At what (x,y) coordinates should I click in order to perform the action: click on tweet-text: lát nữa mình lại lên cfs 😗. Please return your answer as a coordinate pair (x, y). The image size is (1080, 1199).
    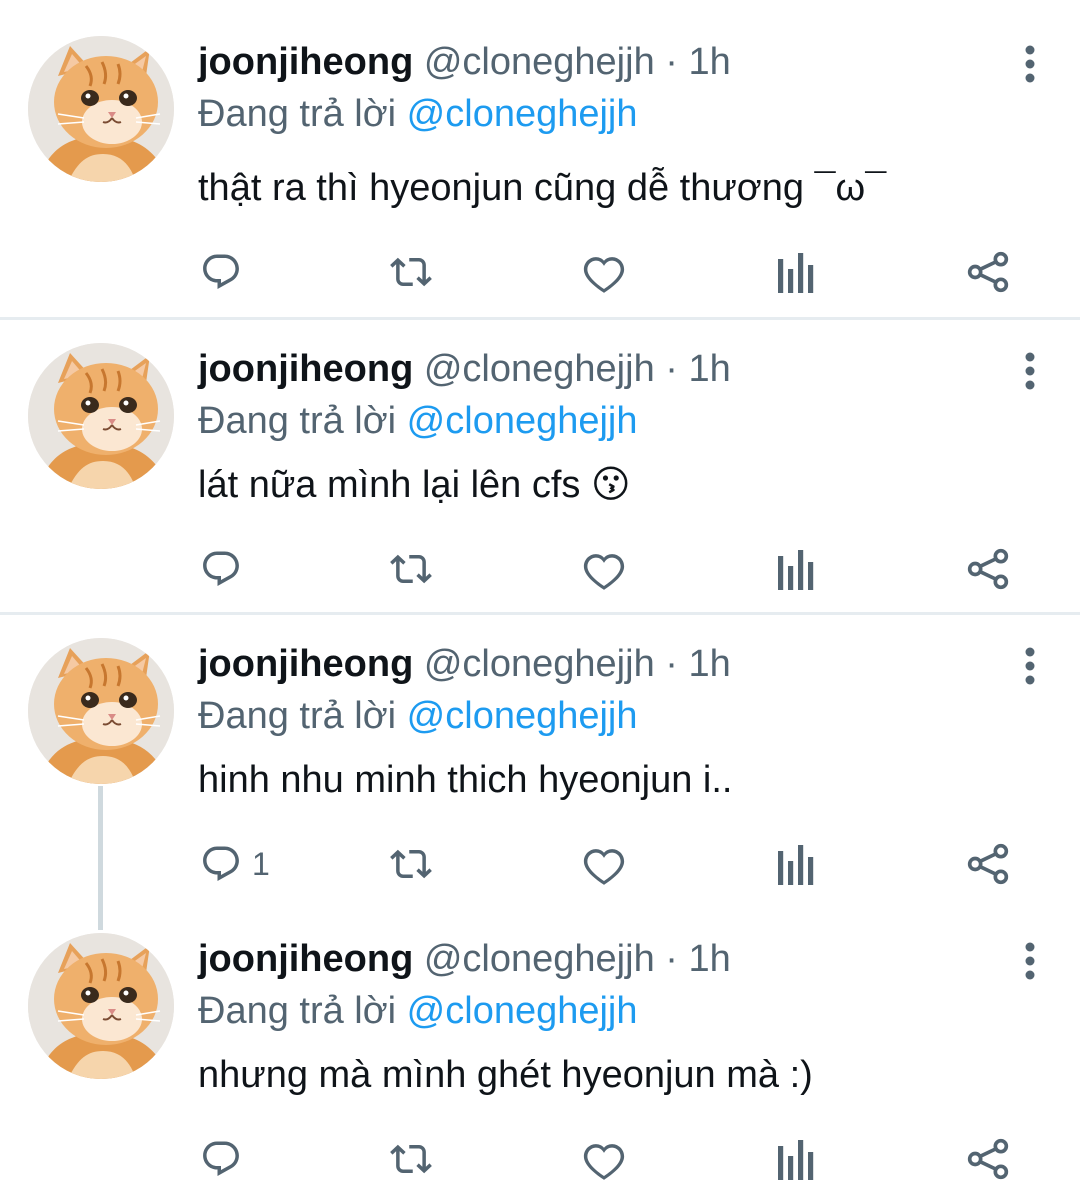
    Looking at the image, I should click on (414, 485).